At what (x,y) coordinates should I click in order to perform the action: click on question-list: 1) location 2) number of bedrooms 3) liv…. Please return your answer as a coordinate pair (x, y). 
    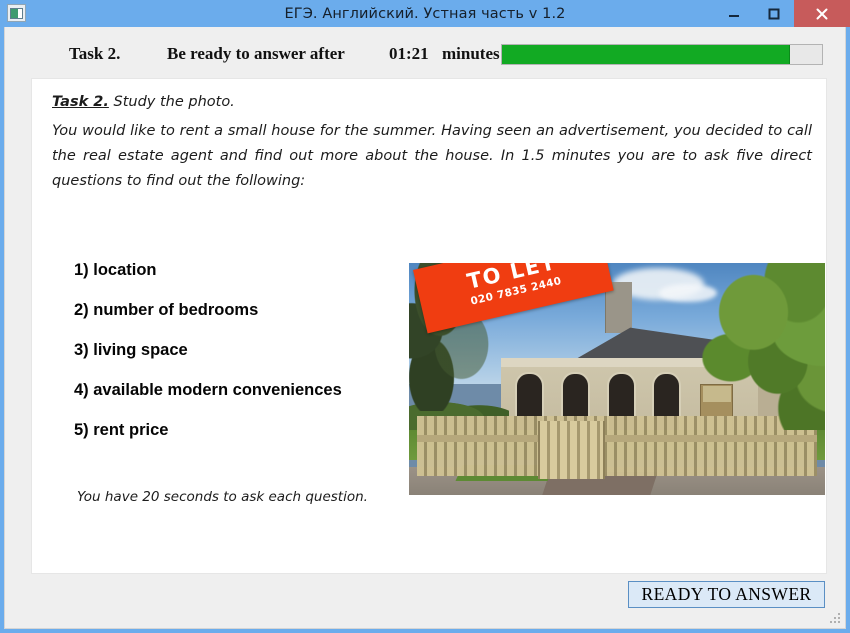
    Looking at the image, I should click on (239, 361).